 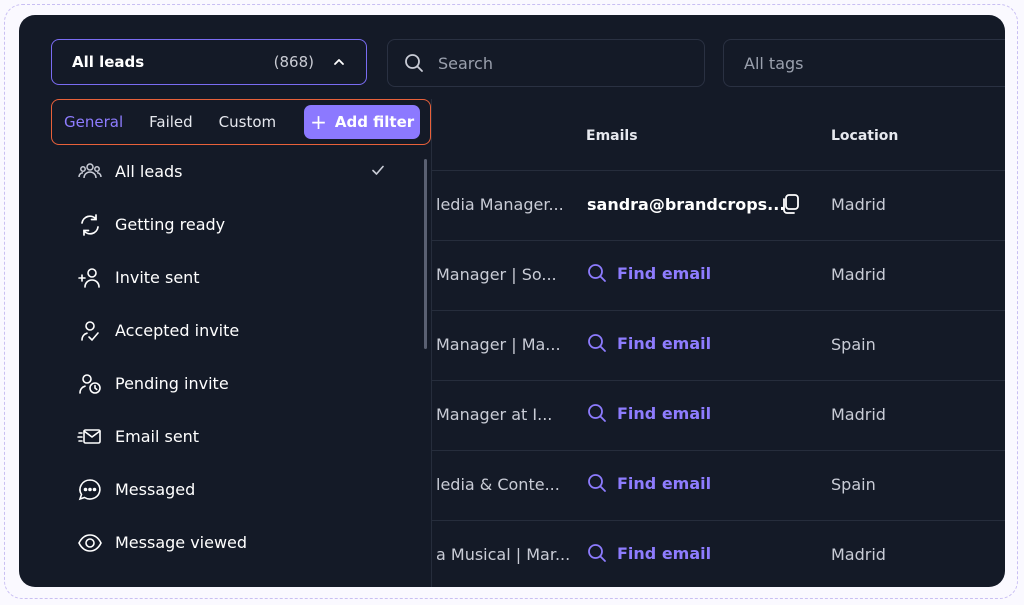 What do you see at coordinates (558, 63) in the screenshot?
I see `search-input` at bounding box center [558, 63].